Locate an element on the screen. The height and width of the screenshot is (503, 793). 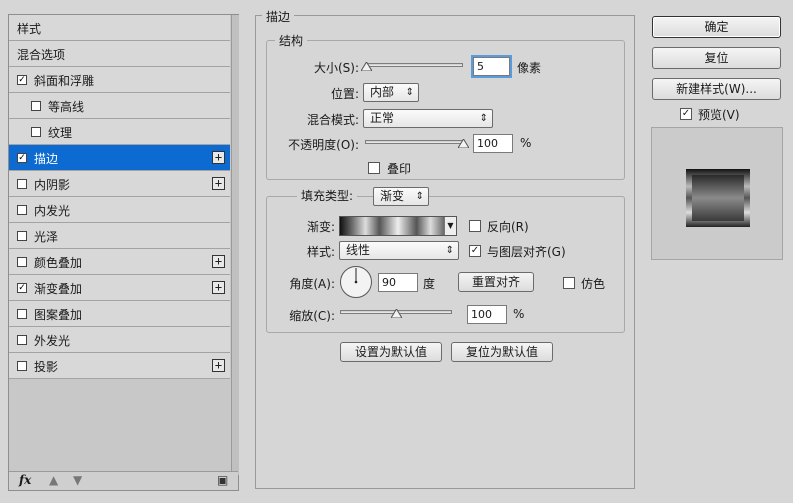
opacity-slider-thumb is located at coordinates (463, 143).